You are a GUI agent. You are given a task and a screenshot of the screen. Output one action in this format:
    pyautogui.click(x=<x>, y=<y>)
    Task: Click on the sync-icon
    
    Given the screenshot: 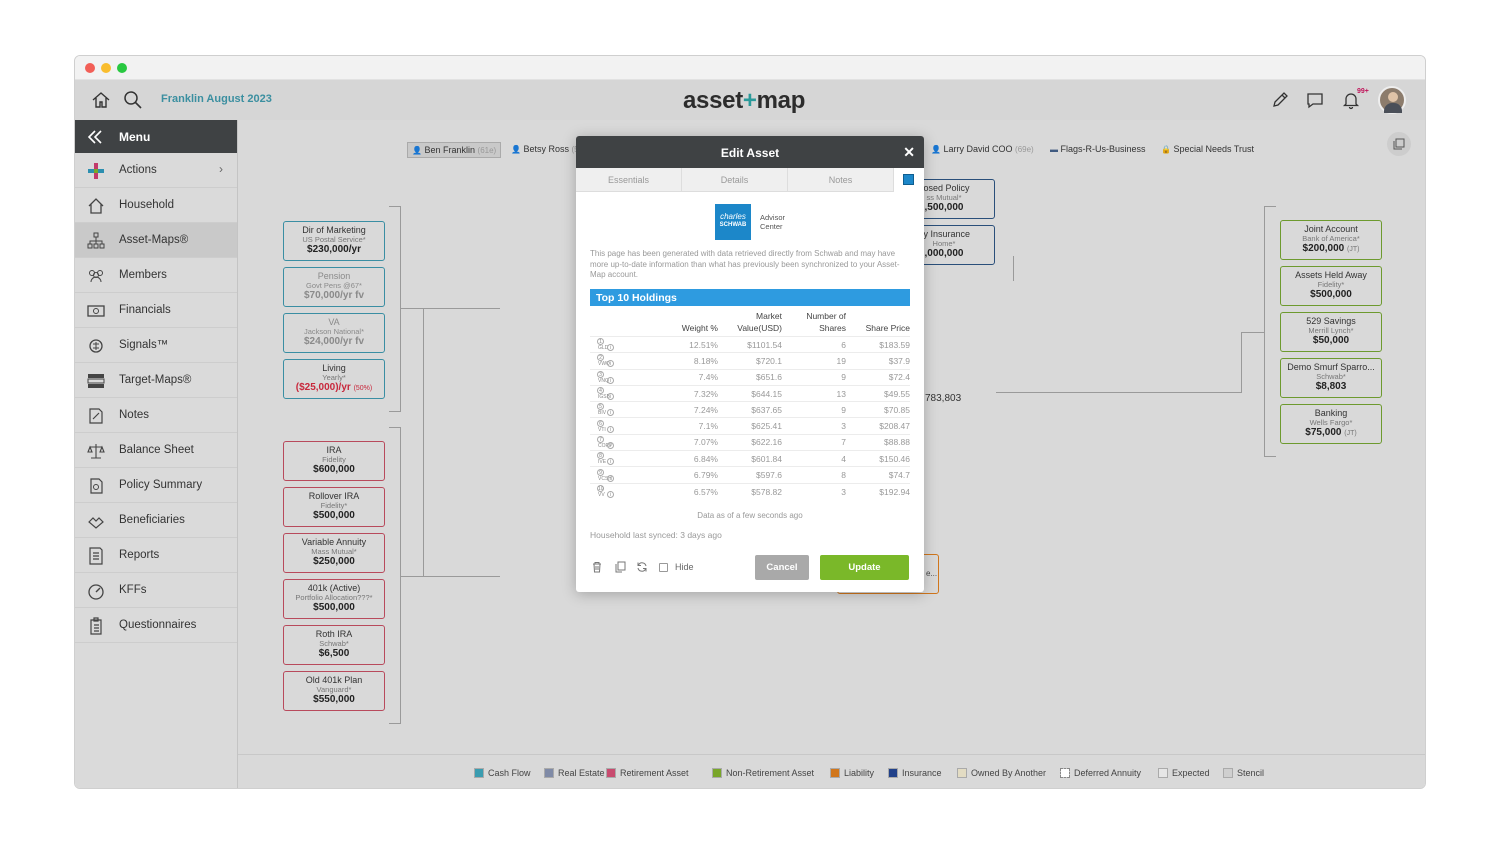 What is the action you would take?
    pyautogui.click(x=642, y=567)
    